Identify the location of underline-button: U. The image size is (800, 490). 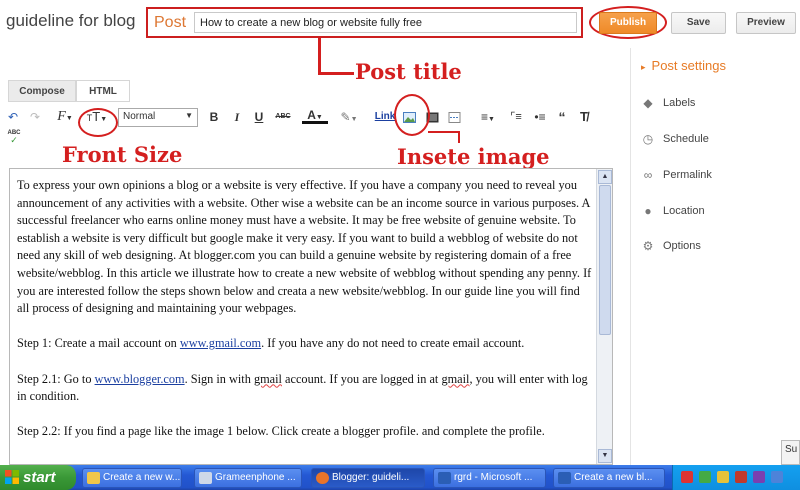
(259, 117).